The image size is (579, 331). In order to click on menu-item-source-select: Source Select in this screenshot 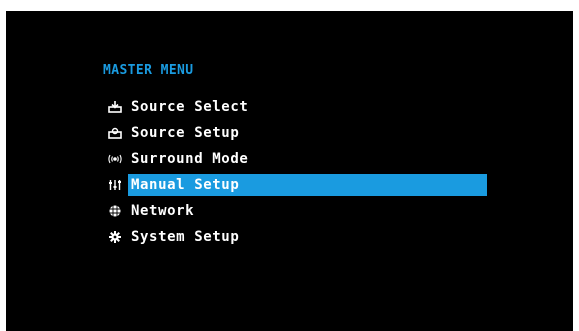, I will do `click(302, 107)`.